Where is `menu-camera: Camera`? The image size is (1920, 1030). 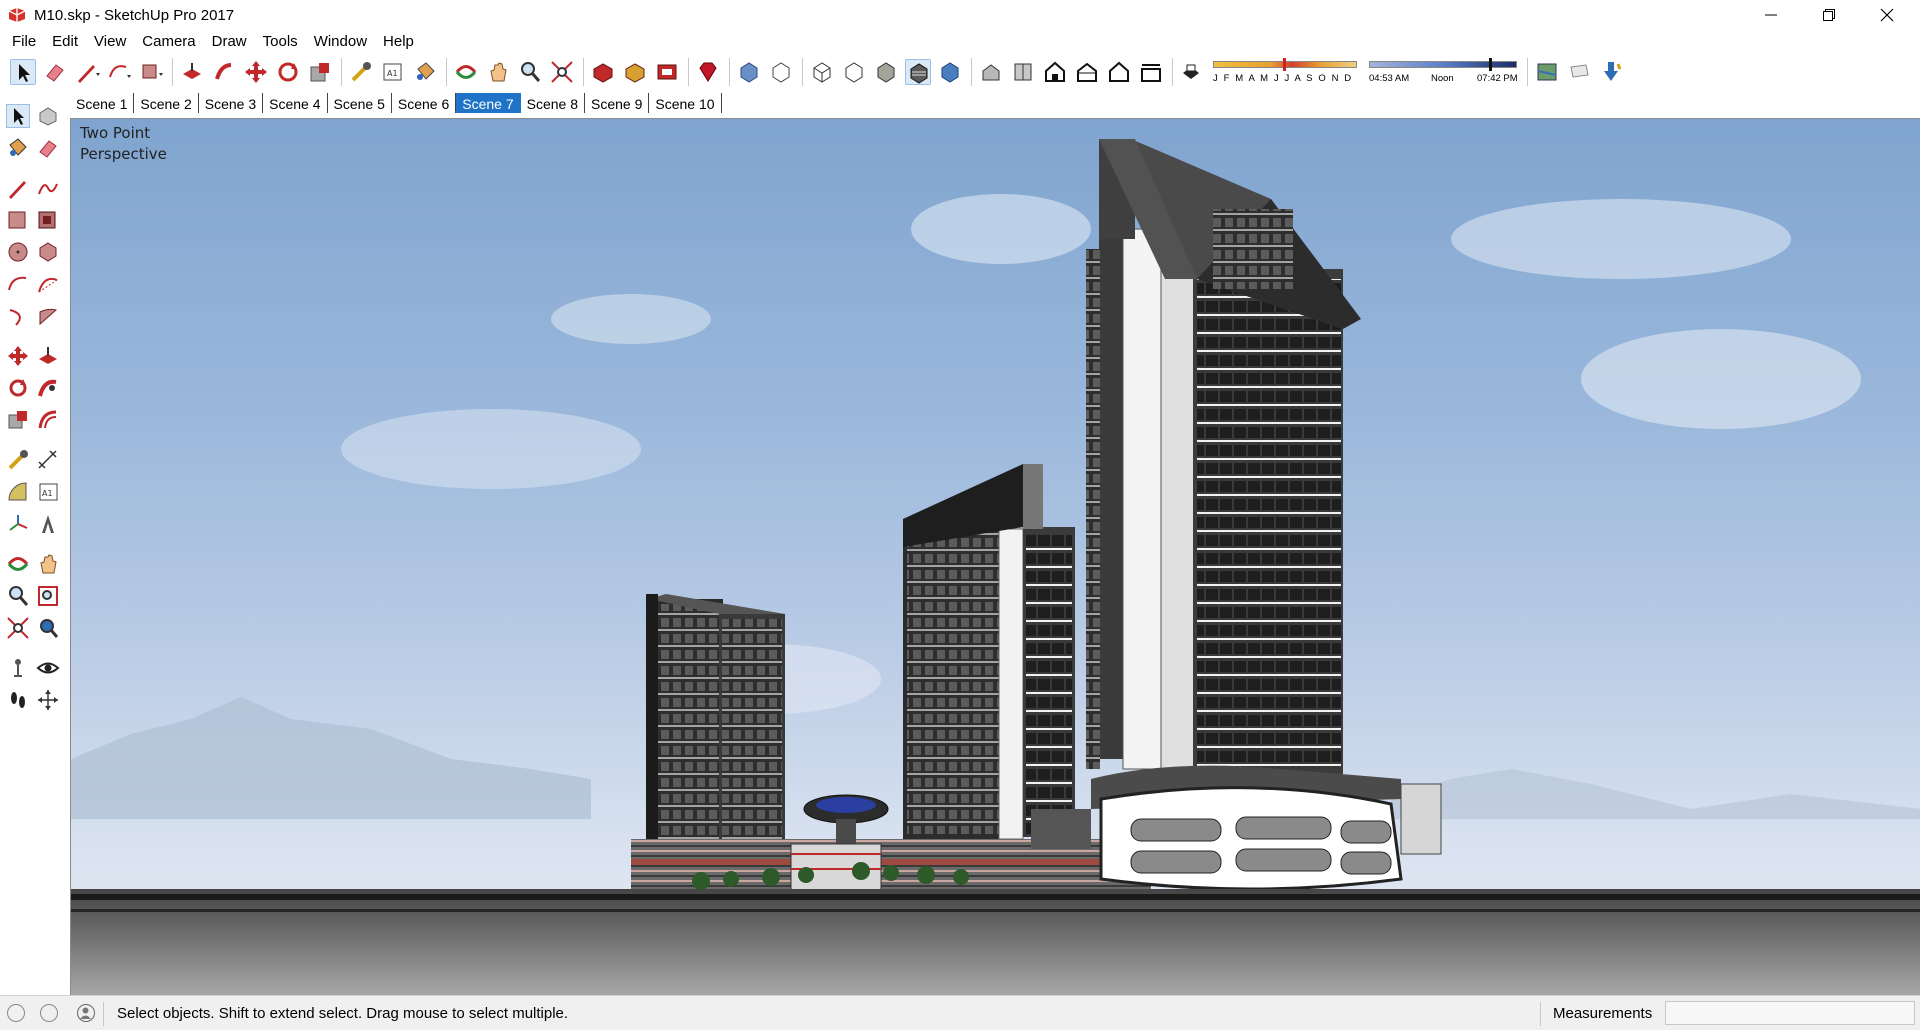 menu-camera: Camera is located at coordinates (168, 41).